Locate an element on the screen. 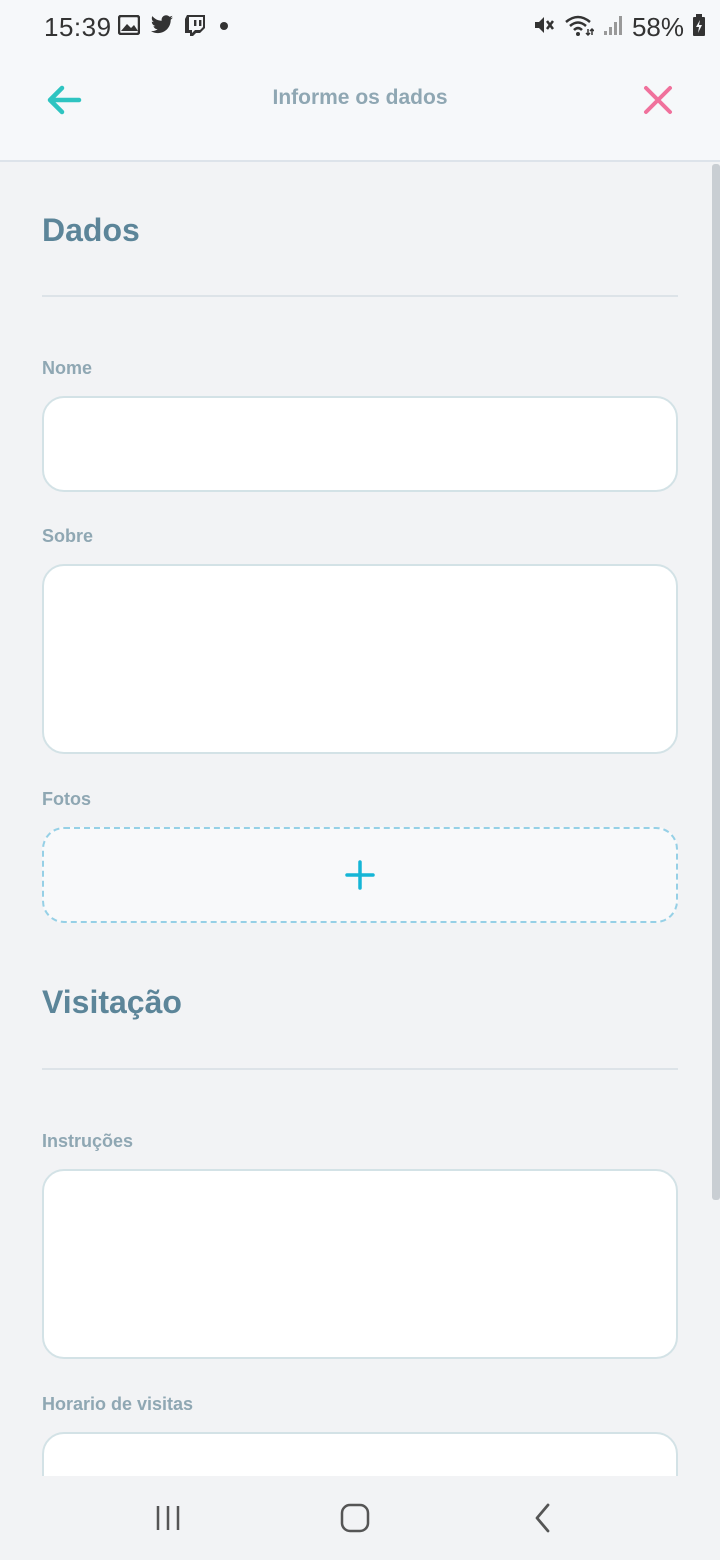 Image resolution: width=720 pixels, height=1560 pixels. notification-icons is located at coordinates (175, 25).